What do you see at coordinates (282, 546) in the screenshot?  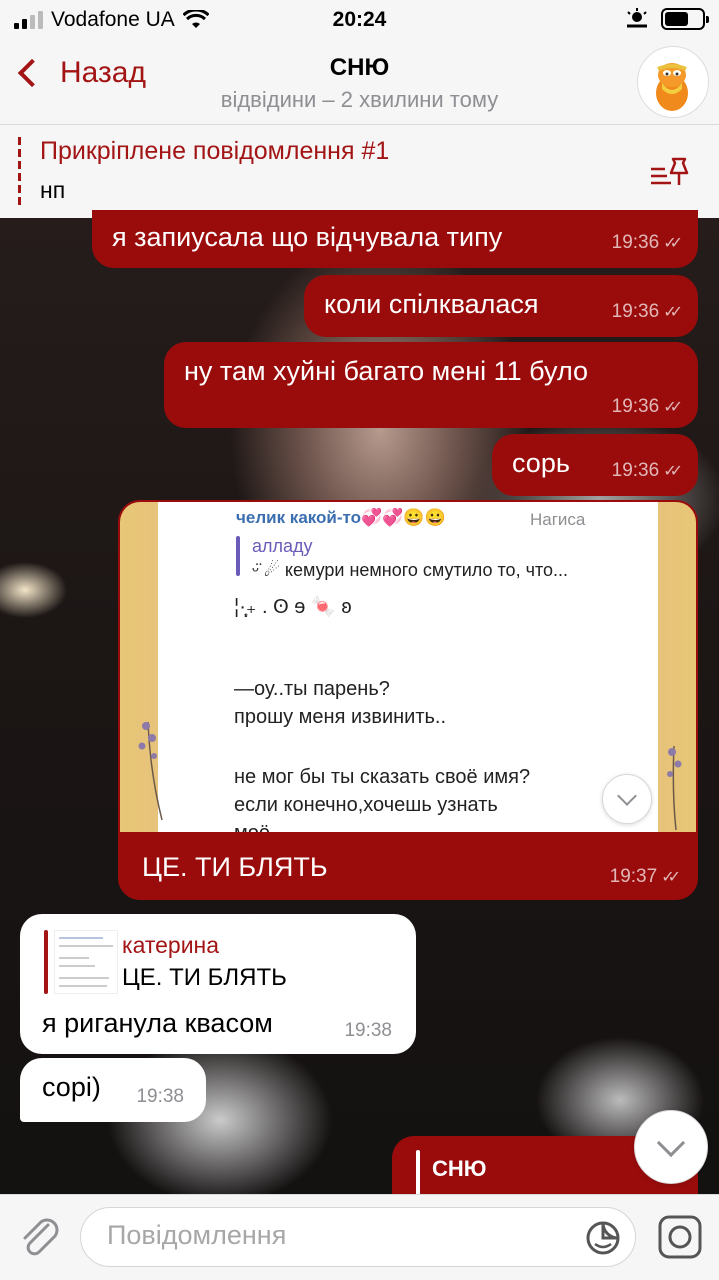 I see `screenshot-reply-name: алладу` at bounding box center [282, 546].